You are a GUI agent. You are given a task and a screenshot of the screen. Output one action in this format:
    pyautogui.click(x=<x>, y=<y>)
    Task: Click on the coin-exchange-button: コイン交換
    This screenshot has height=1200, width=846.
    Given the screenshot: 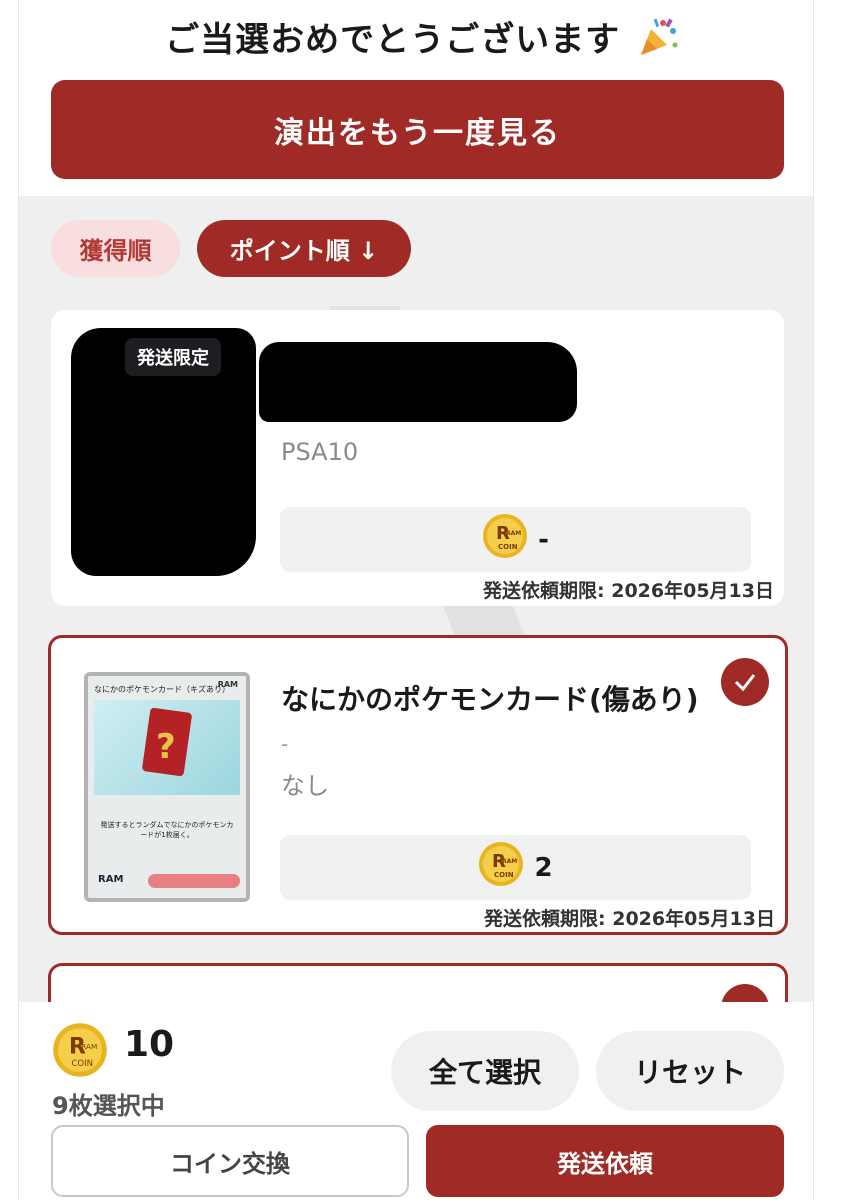 What is the action you would take?
    pyautogui.click(x=230, y=1161)
    